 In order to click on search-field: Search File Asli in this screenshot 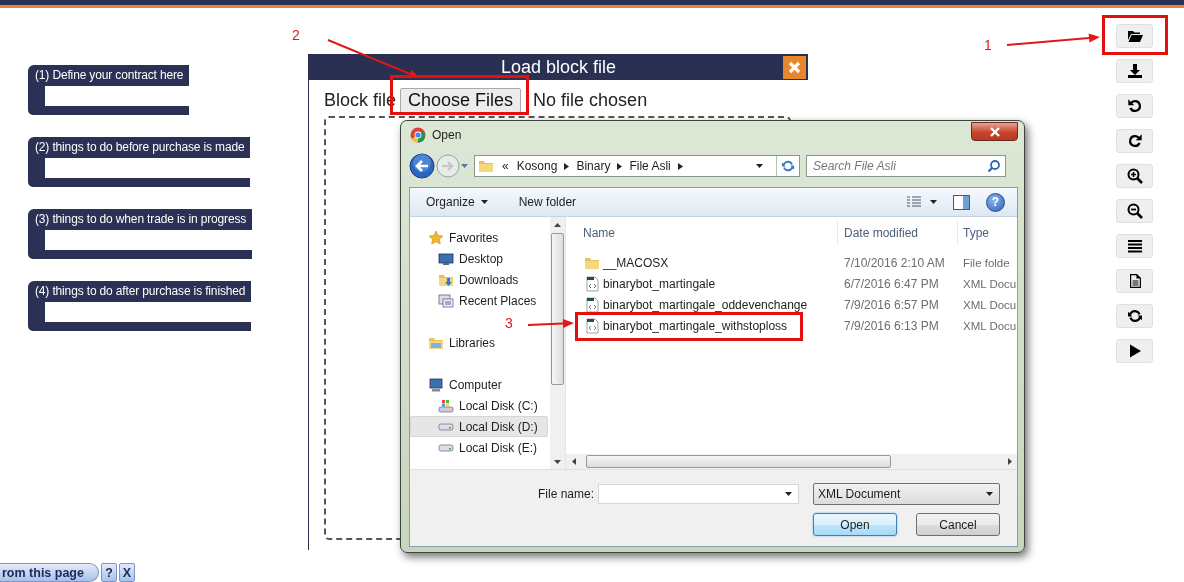, I will do `click(906, 166)`.